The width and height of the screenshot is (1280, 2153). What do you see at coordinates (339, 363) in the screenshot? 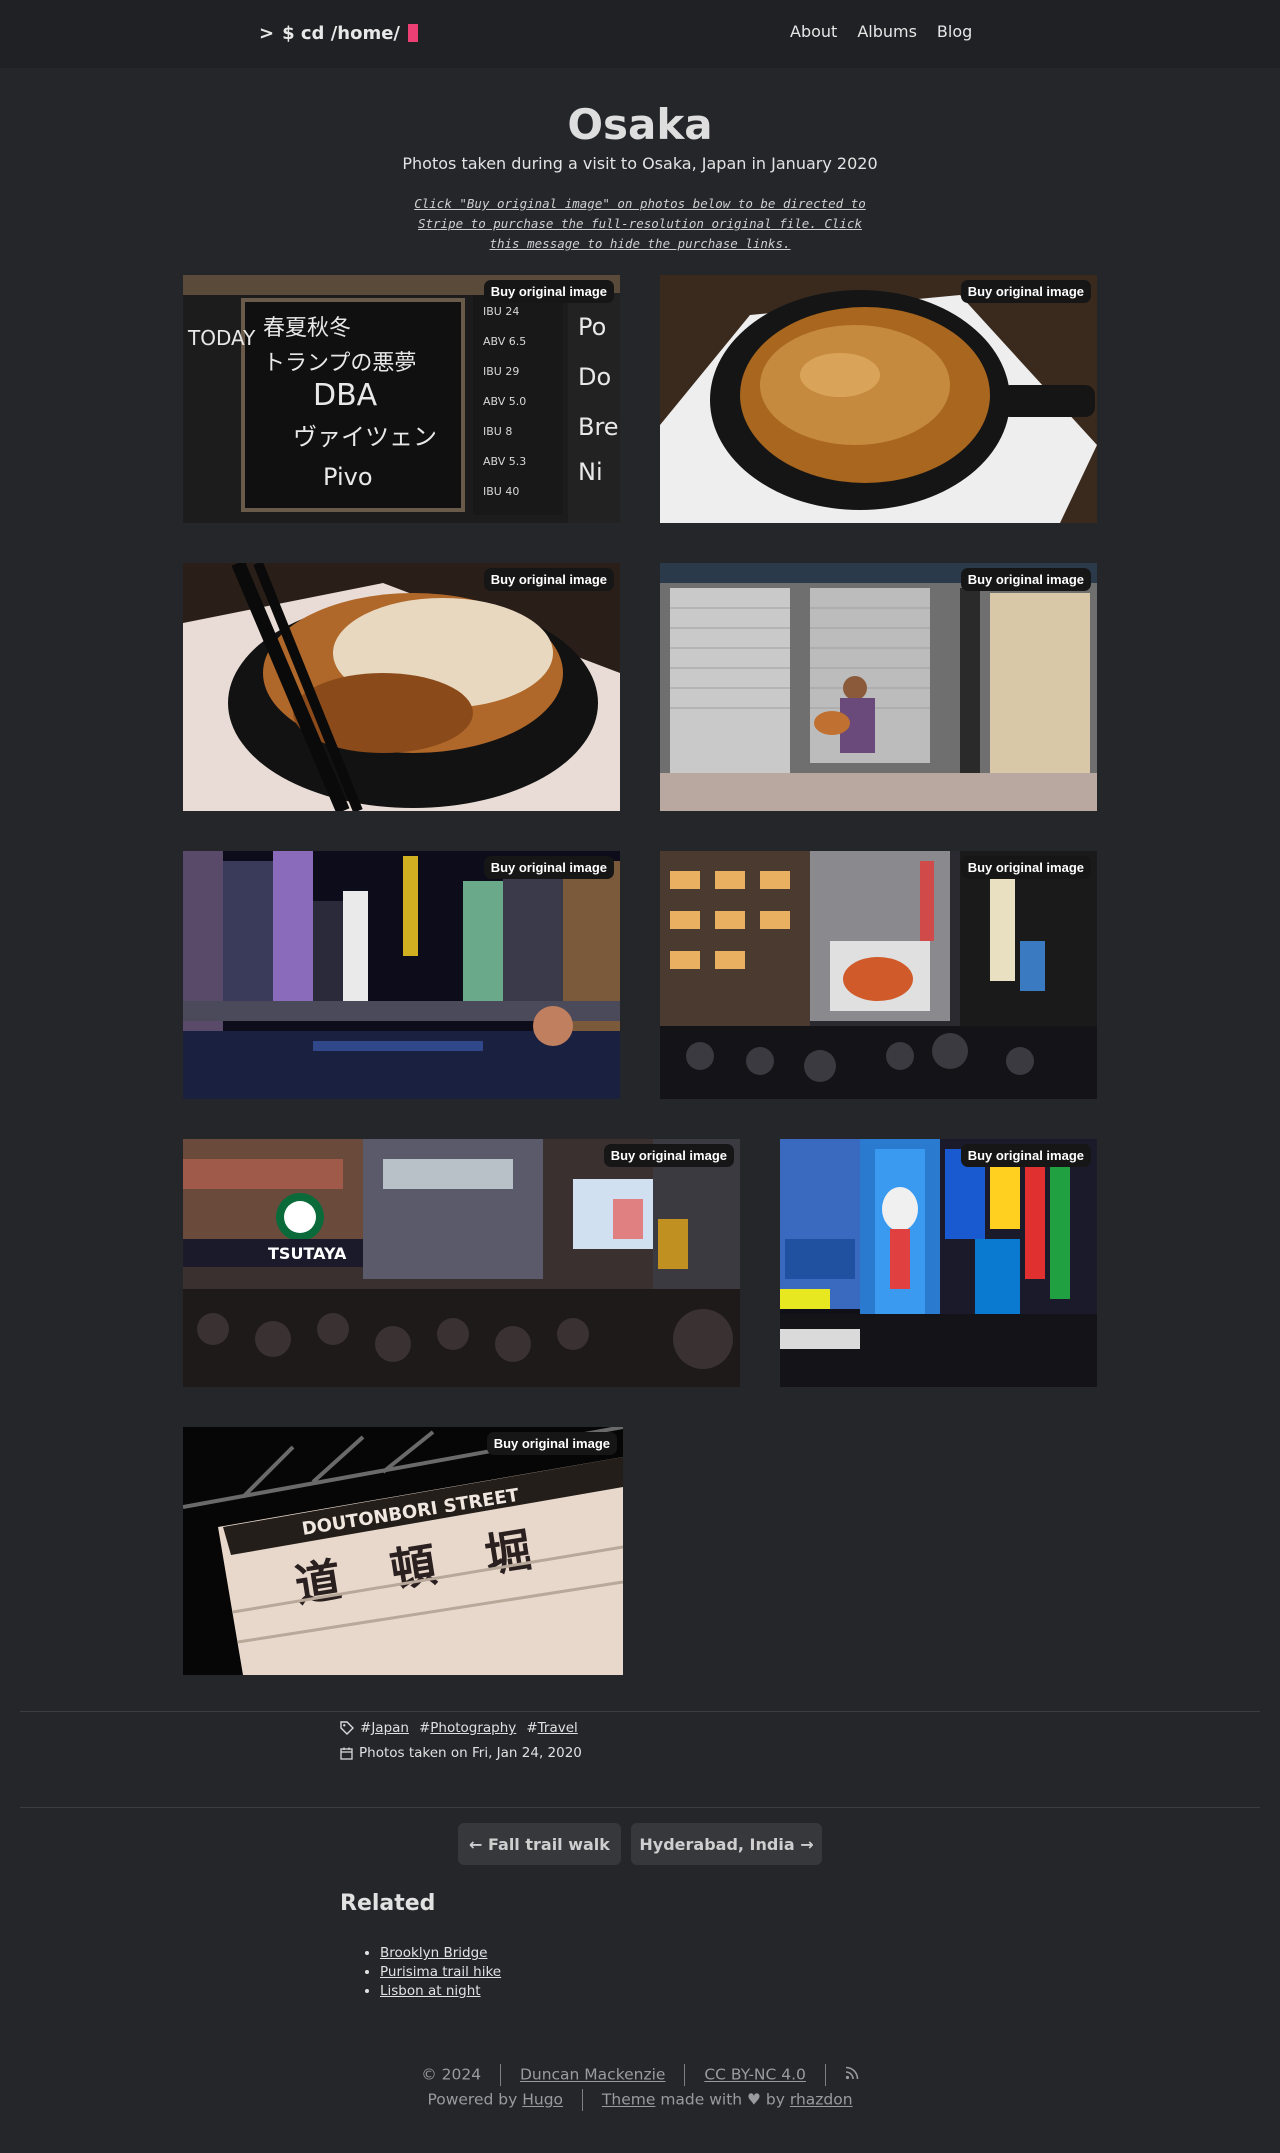
I see `svg-text: トランプの悪夢` at bounding box center [339, 363].